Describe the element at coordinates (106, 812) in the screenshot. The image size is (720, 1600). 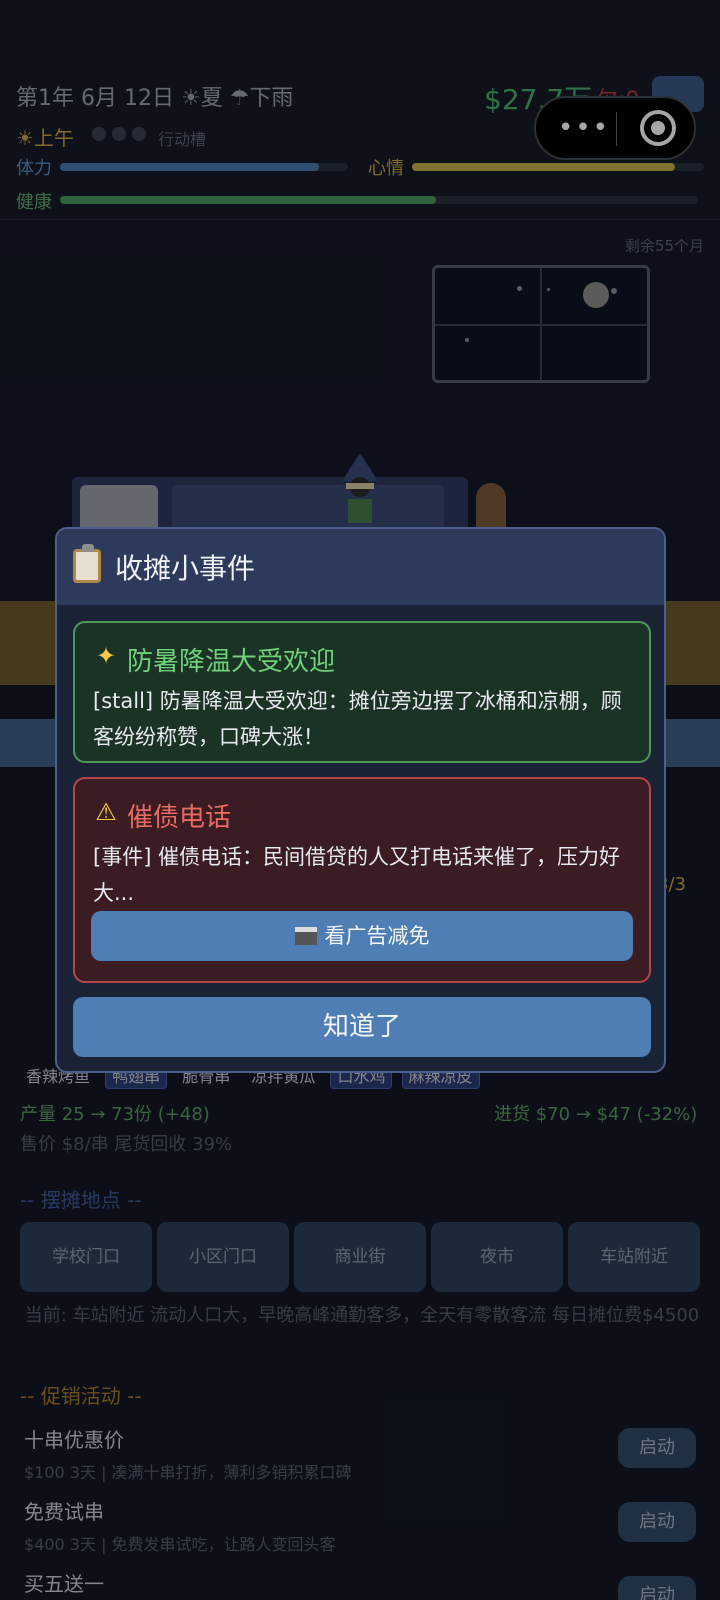
I see `warning-icon: ⚠` at that location.